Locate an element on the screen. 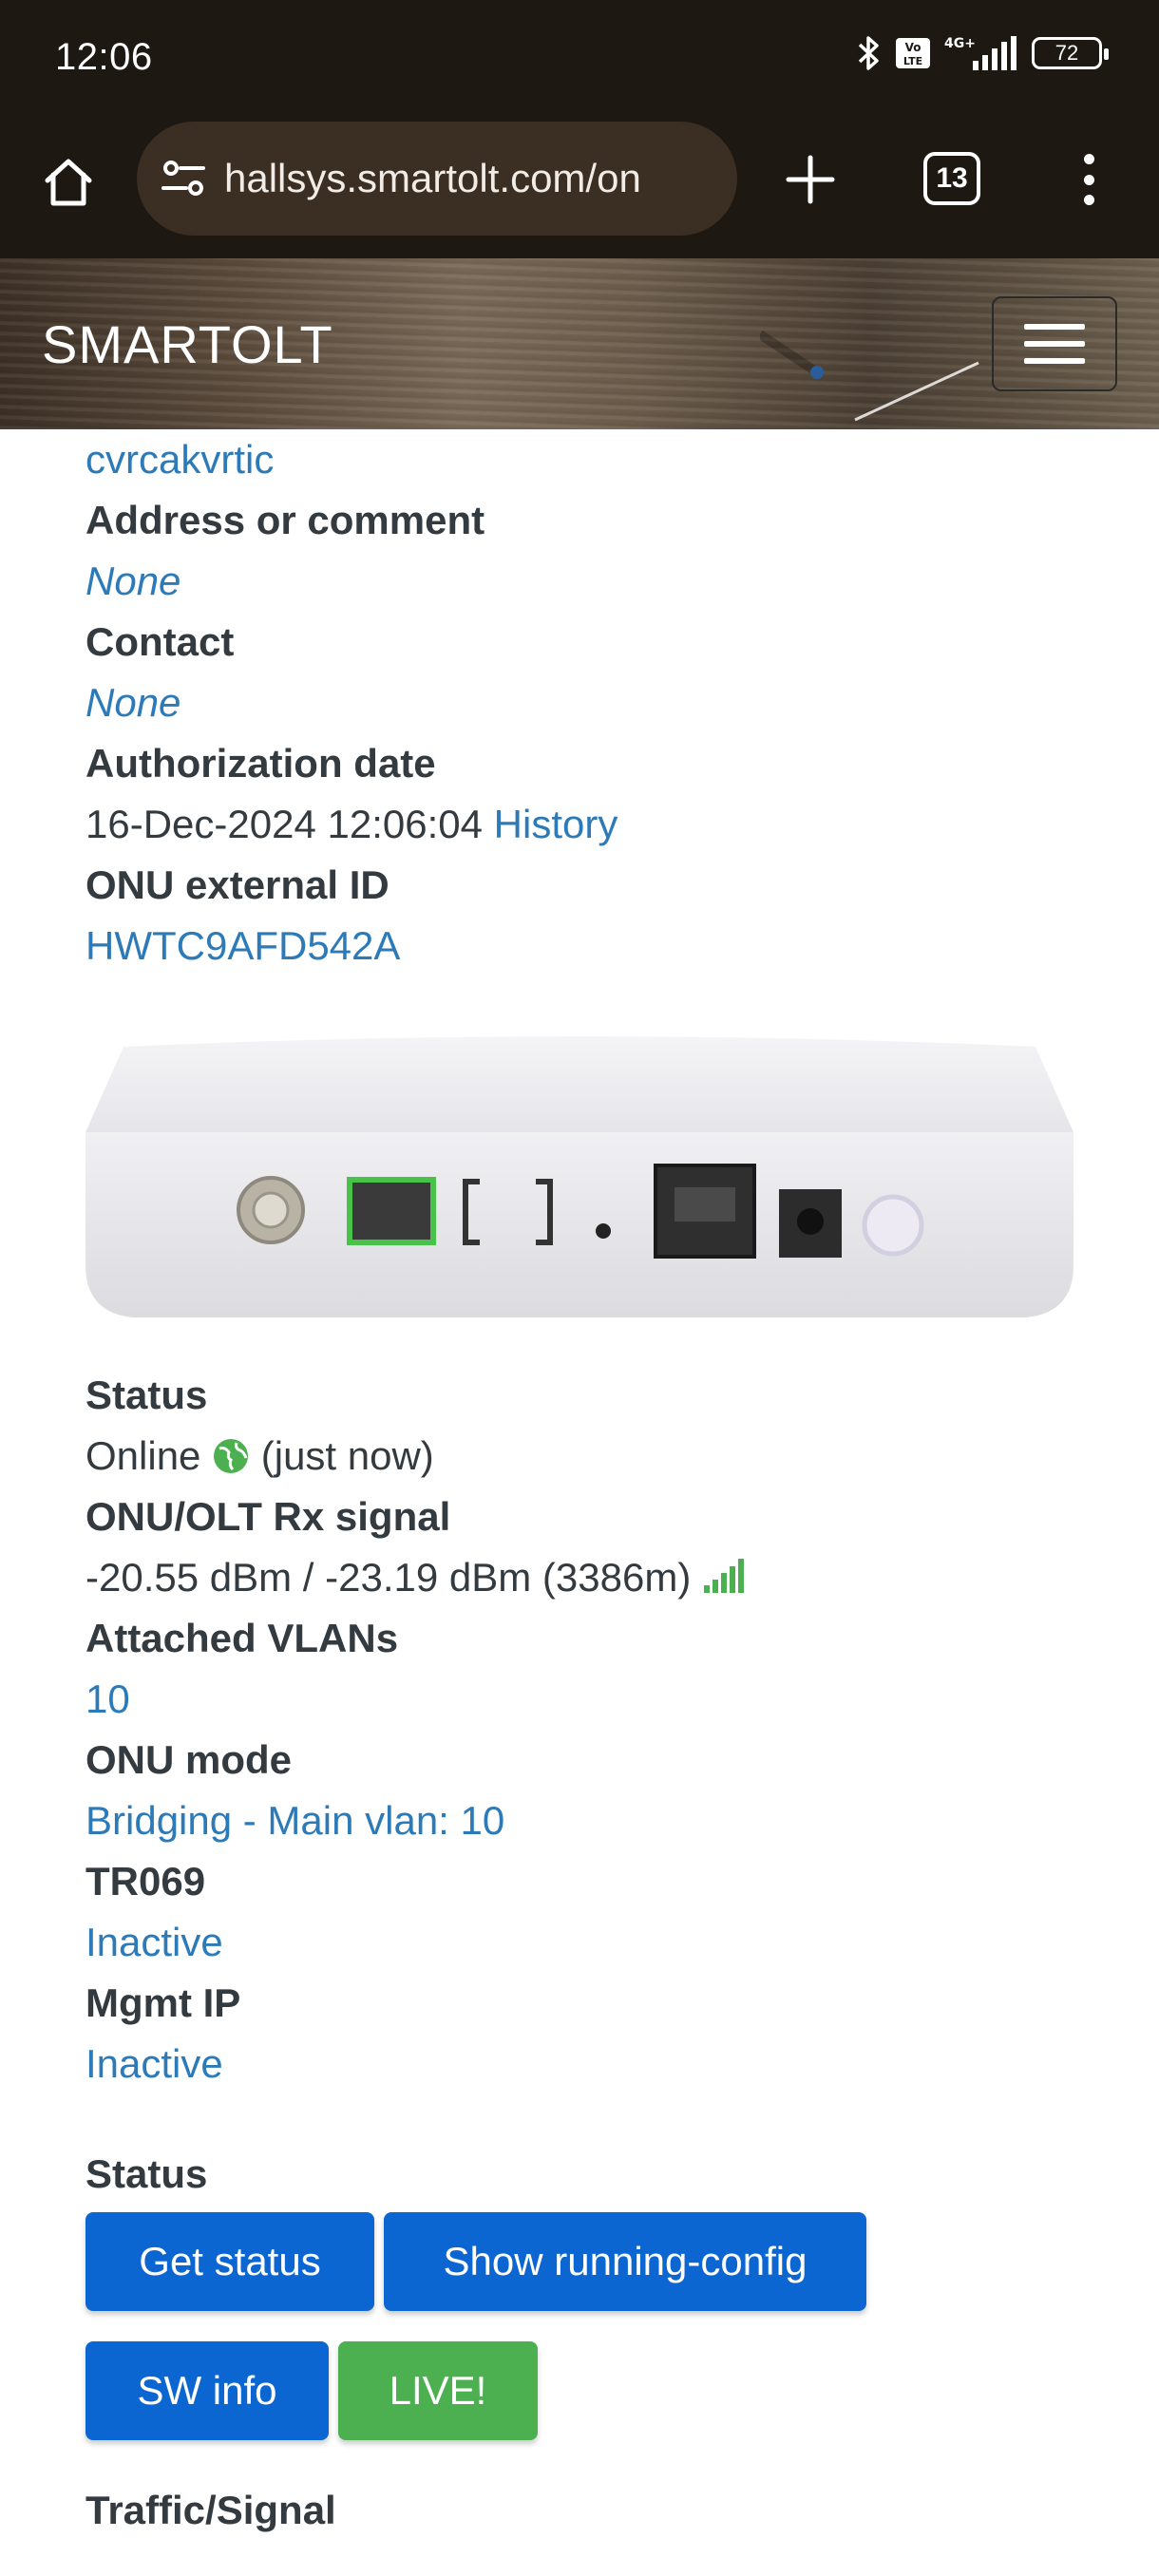 This screenshot has height=2576, width=1159. rx-signal-label: ONU/OLT Rx signal is located at coordinates (268, 1516).